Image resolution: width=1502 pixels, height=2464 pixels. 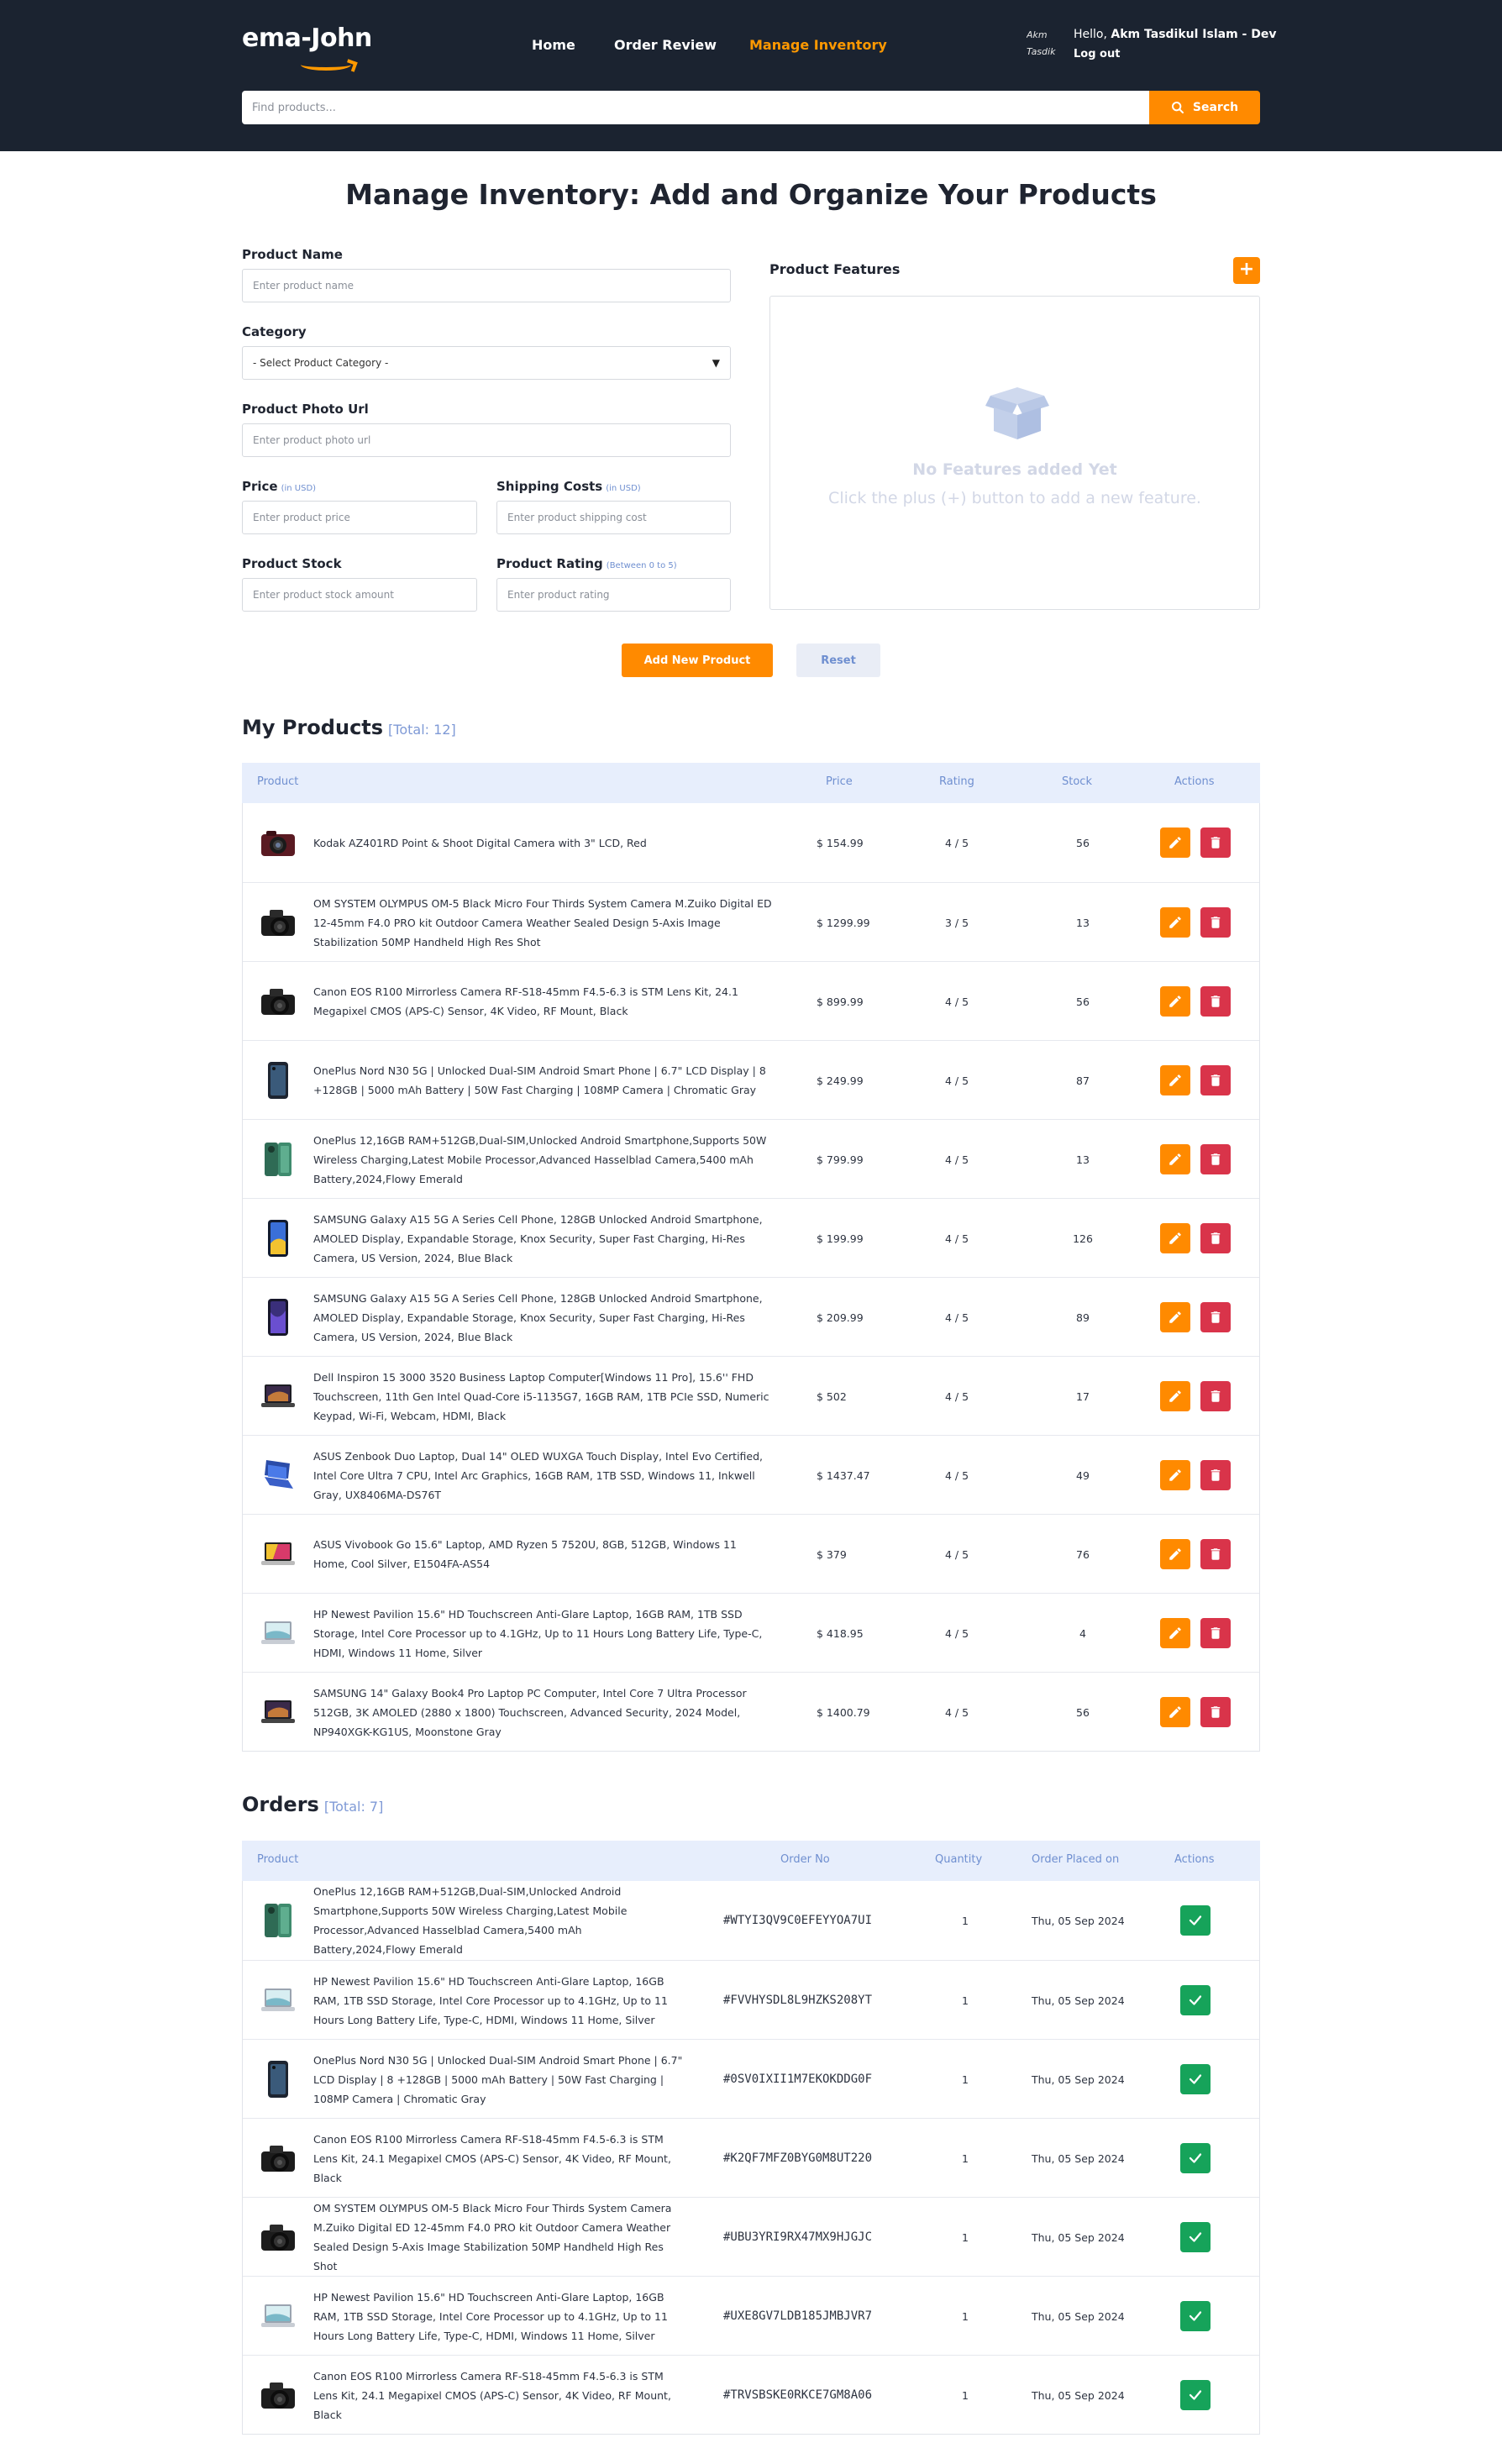 I want to click on col-order-product: Product, so click(x=278, y=1859).